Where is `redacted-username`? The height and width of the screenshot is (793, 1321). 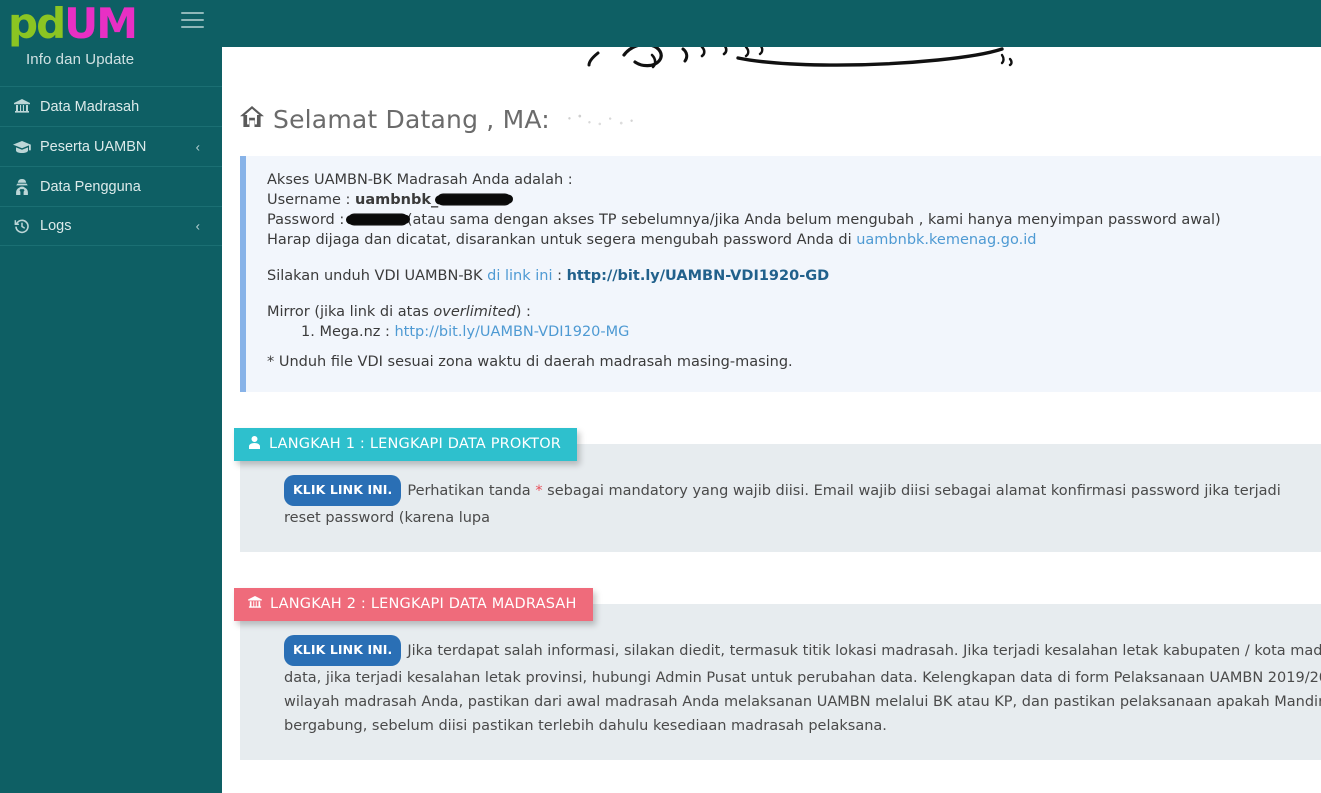 redacted-username is located at coordinates (474, 199).